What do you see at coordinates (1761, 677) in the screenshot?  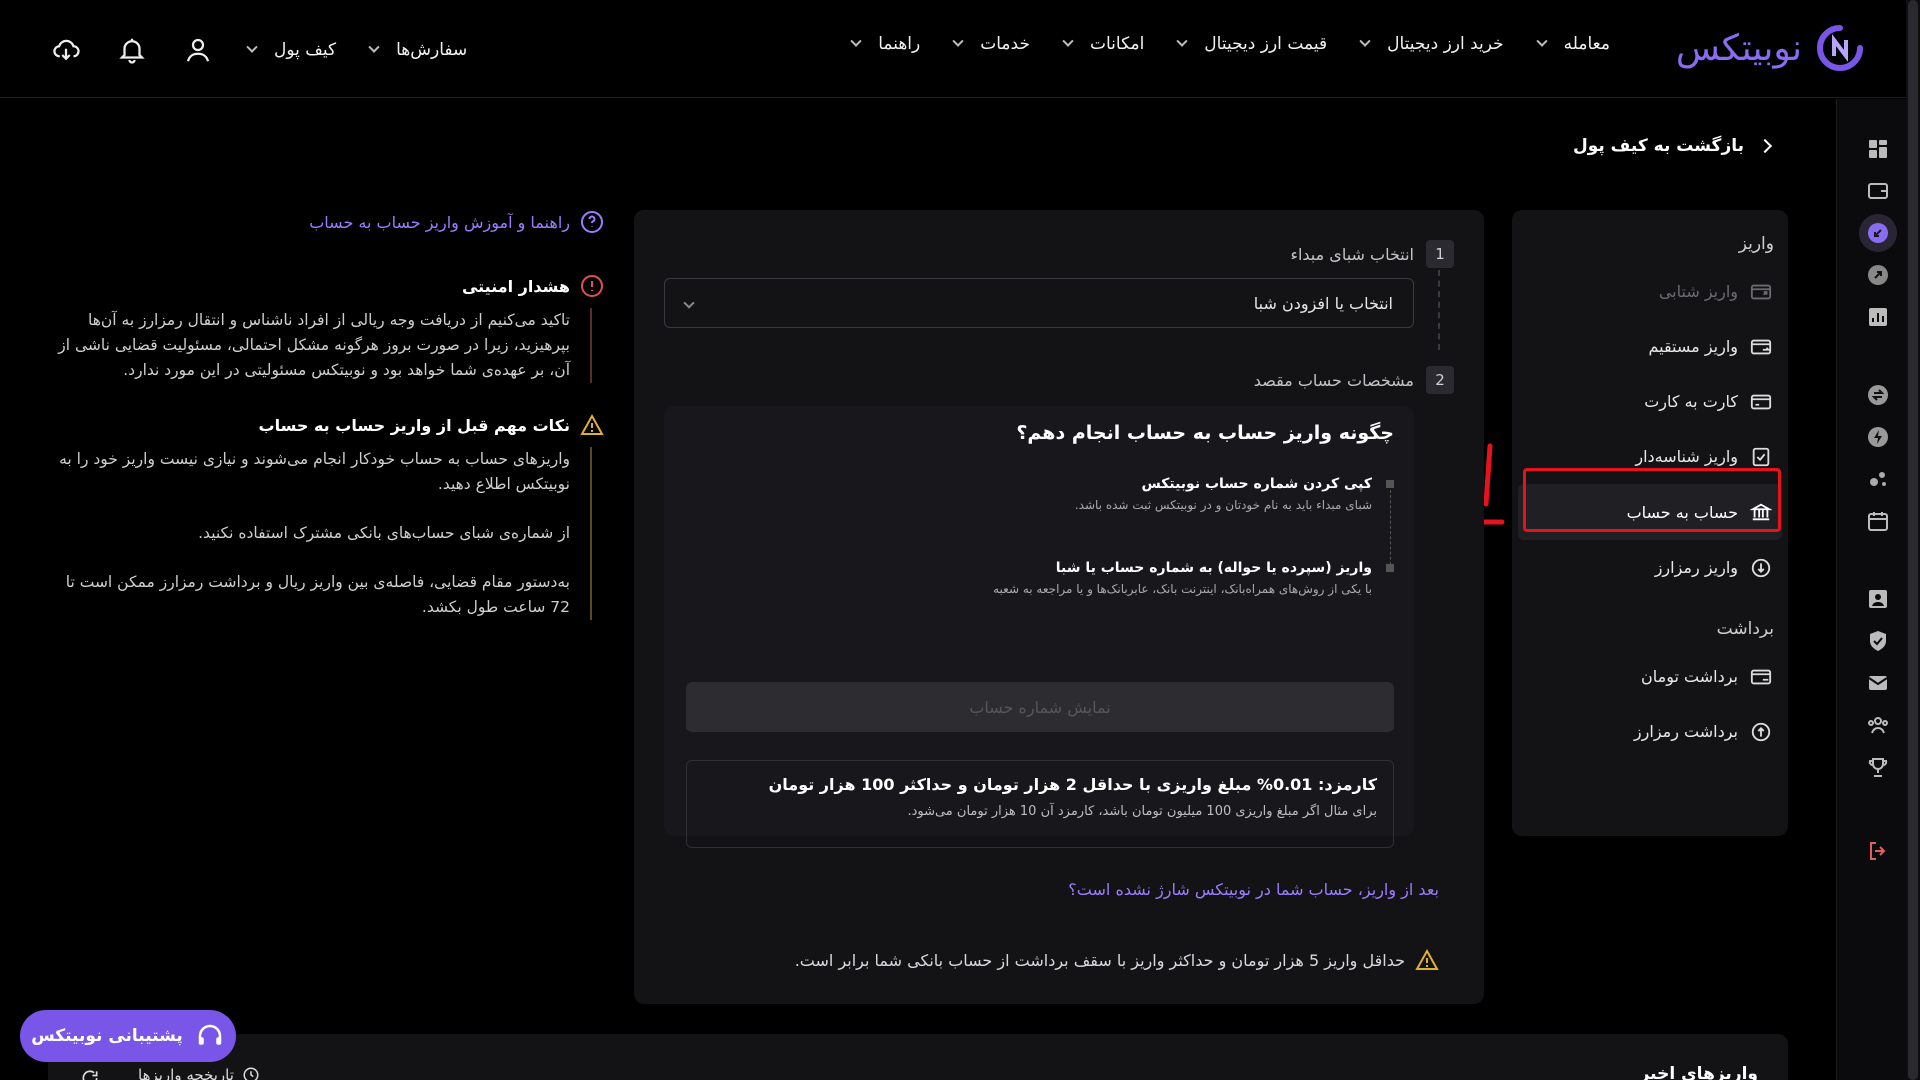 I see `card-out-icon` at bounding box center [1761, 677].